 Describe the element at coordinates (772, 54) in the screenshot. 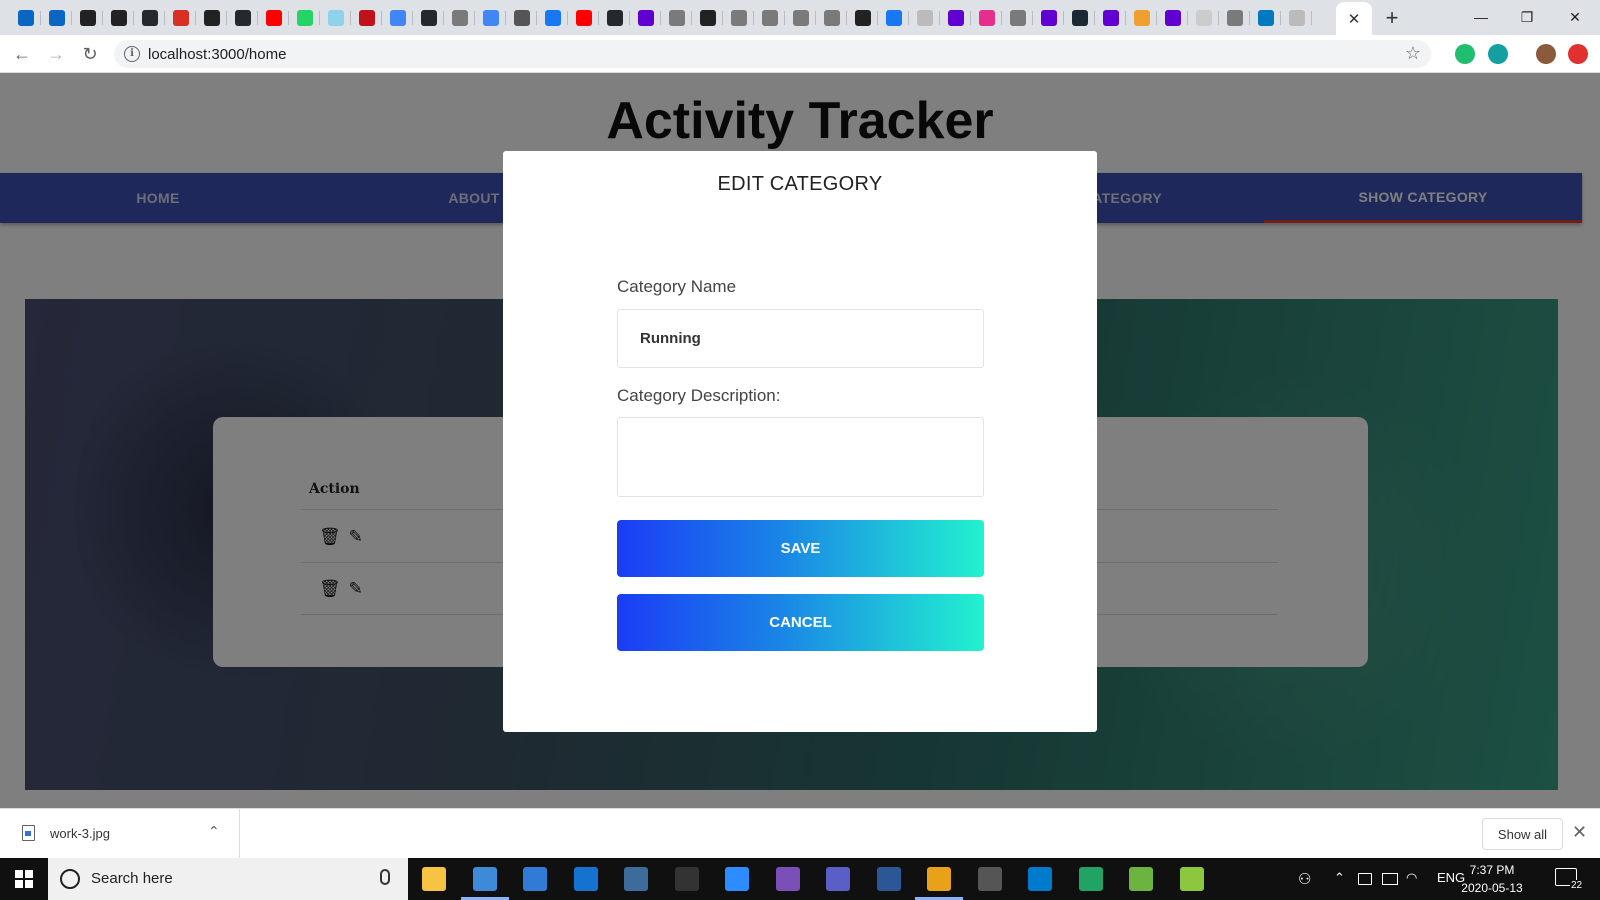

I see `address-bar: i localhost:3000/home ☆` at that location.